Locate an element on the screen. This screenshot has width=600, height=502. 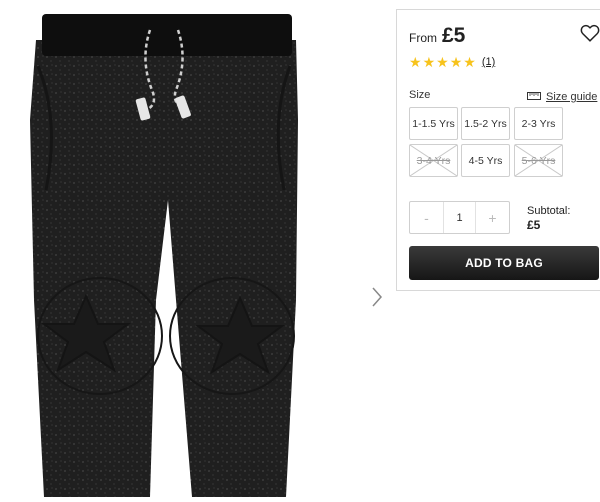
rating: ★ ★ ★ ★ ★ (1) is located at coordinates (452, 62).